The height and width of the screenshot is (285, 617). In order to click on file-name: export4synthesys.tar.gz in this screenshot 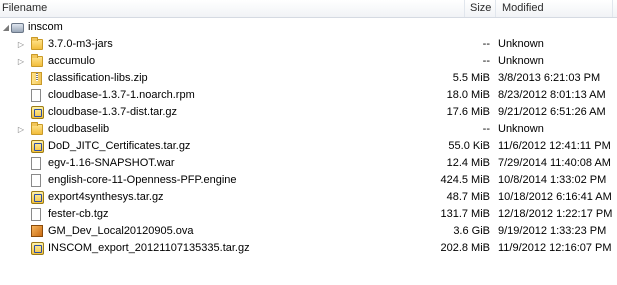, I will do `click(106, 197)`.